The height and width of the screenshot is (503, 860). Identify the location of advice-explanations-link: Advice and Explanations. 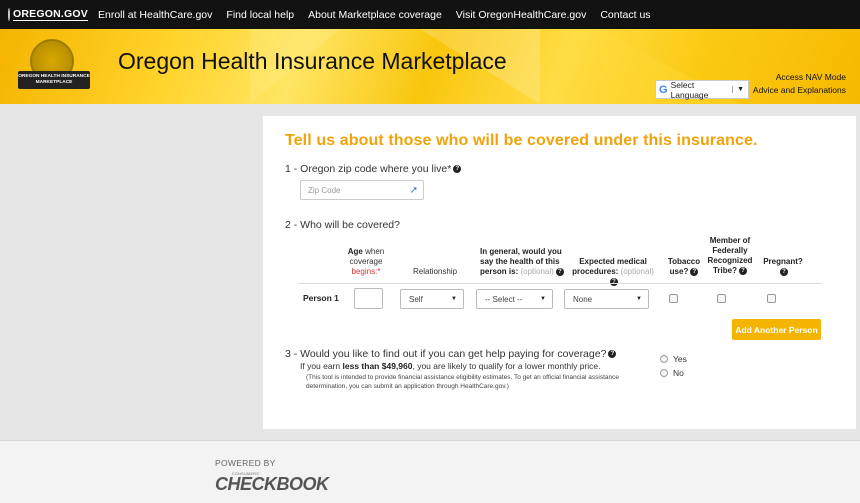
(799, 90).